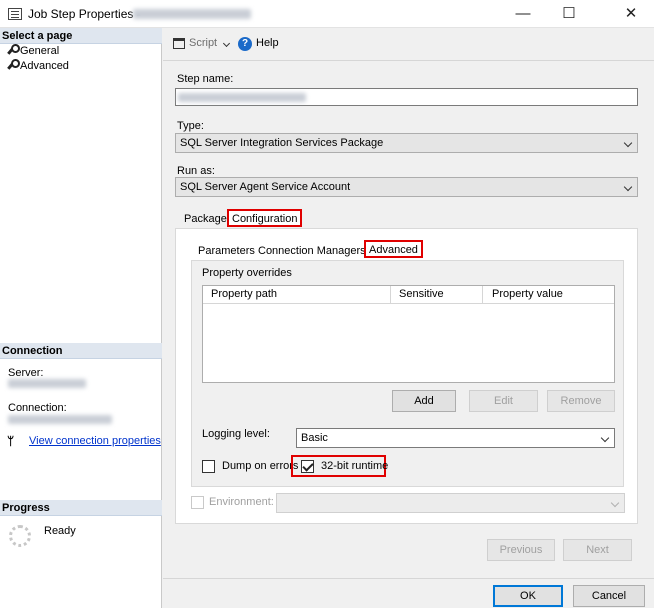 The width and height of the screenshot is (654, 608). I want to click on connection-header: Connection, so click(81, 351).